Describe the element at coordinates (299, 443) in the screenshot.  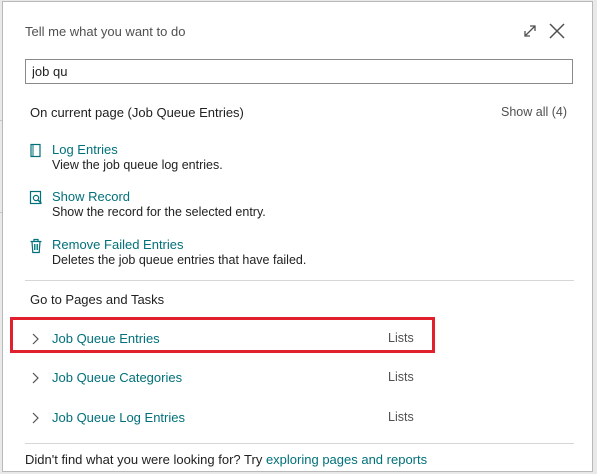
I see `footer-divider` at that location.